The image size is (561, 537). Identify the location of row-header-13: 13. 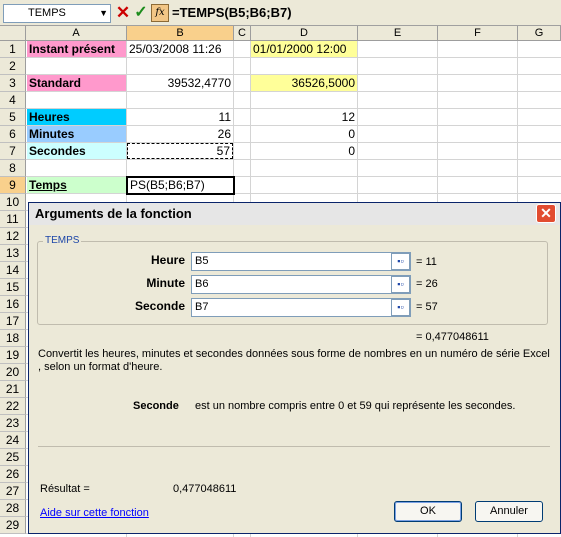
(13, 253).